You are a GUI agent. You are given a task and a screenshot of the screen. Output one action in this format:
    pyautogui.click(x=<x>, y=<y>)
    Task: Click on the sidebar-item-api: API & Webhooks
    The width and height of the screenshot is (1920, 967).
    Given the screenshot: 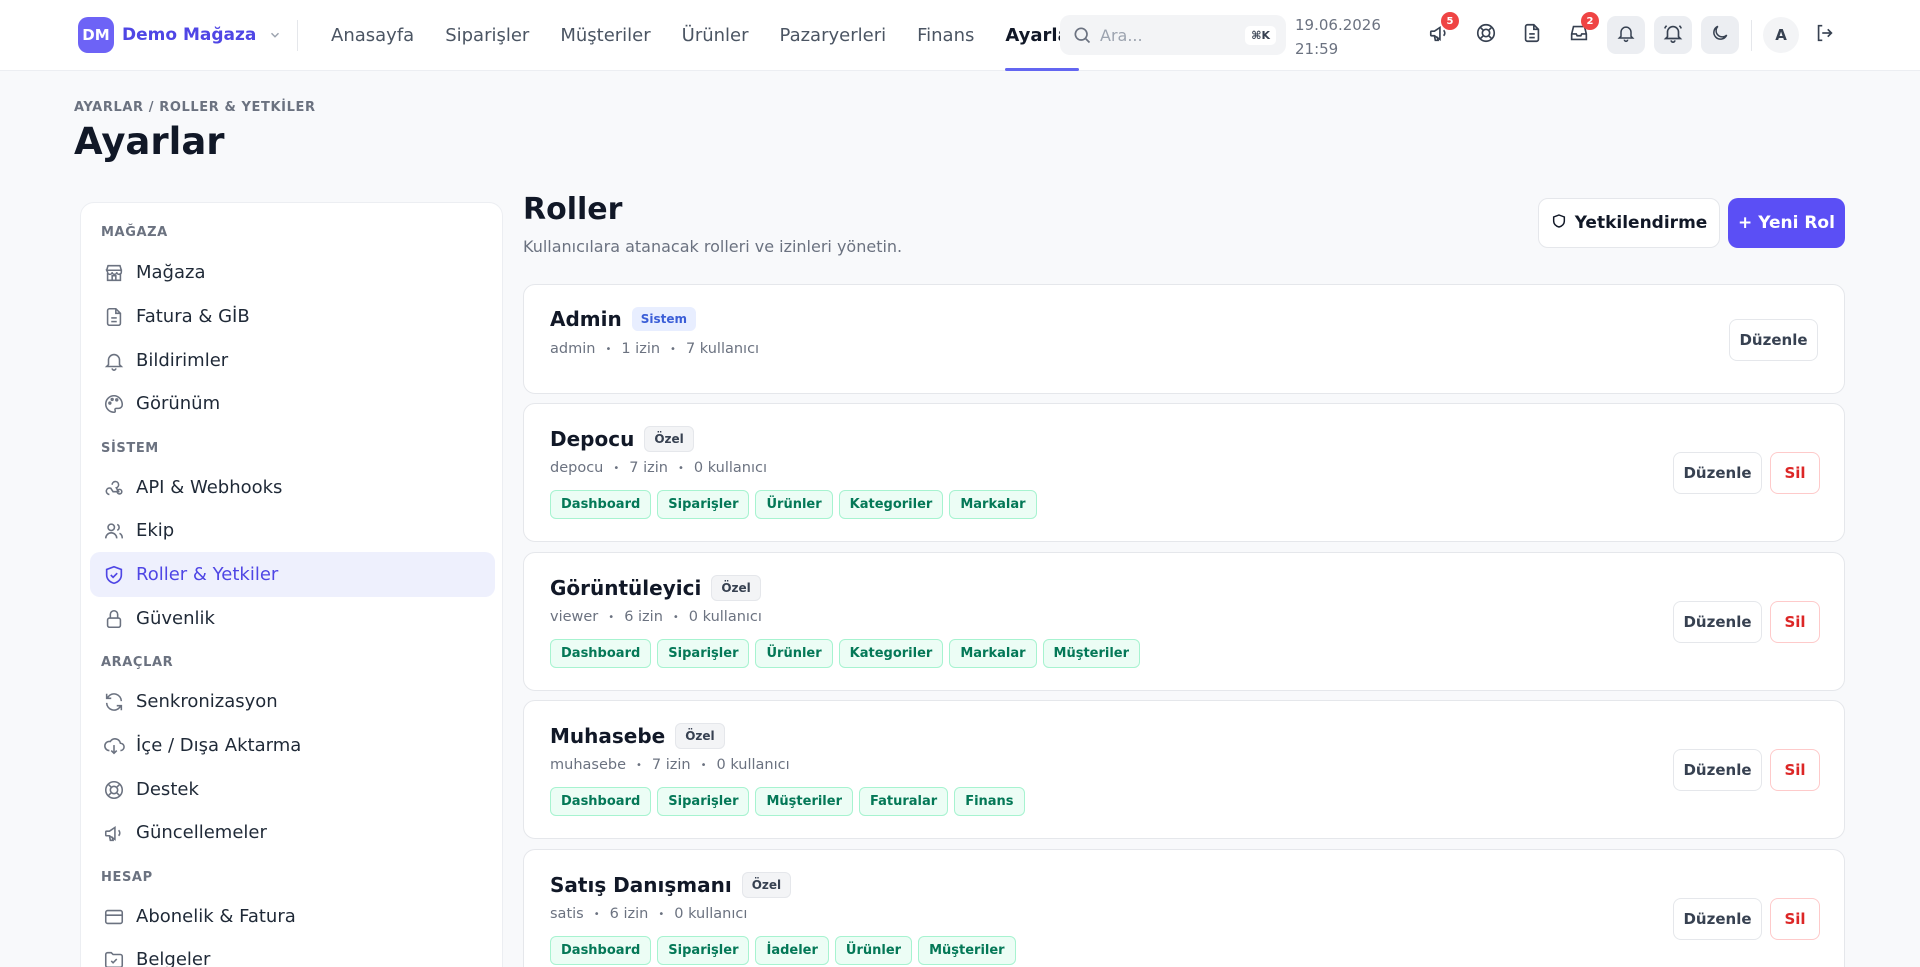 What is the action you would take?
    pyautogui.click(x=292, y=487)
    